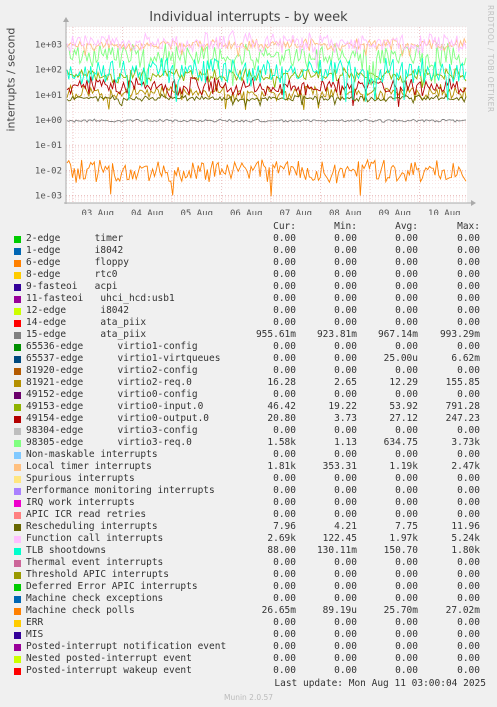 The width and height of the screenshot is (497, 707). What do you see at coordinates (380, 683) in the screenshot?
I see `last-update: Last update: Mon Aug 11 03:00:04 2025` at bounding box center [380, 683].